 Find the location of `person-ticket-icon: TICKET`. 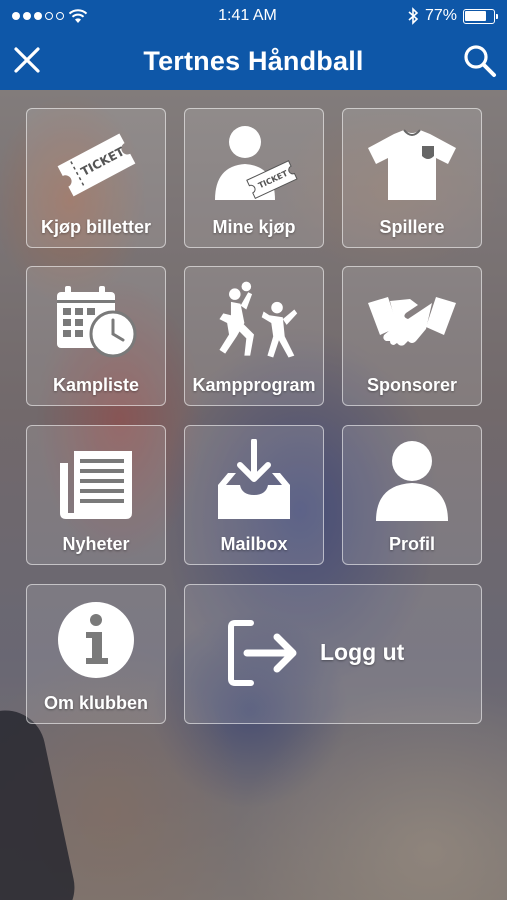

person-ticket-icon: TICKET is located at coordinates (254, 164).